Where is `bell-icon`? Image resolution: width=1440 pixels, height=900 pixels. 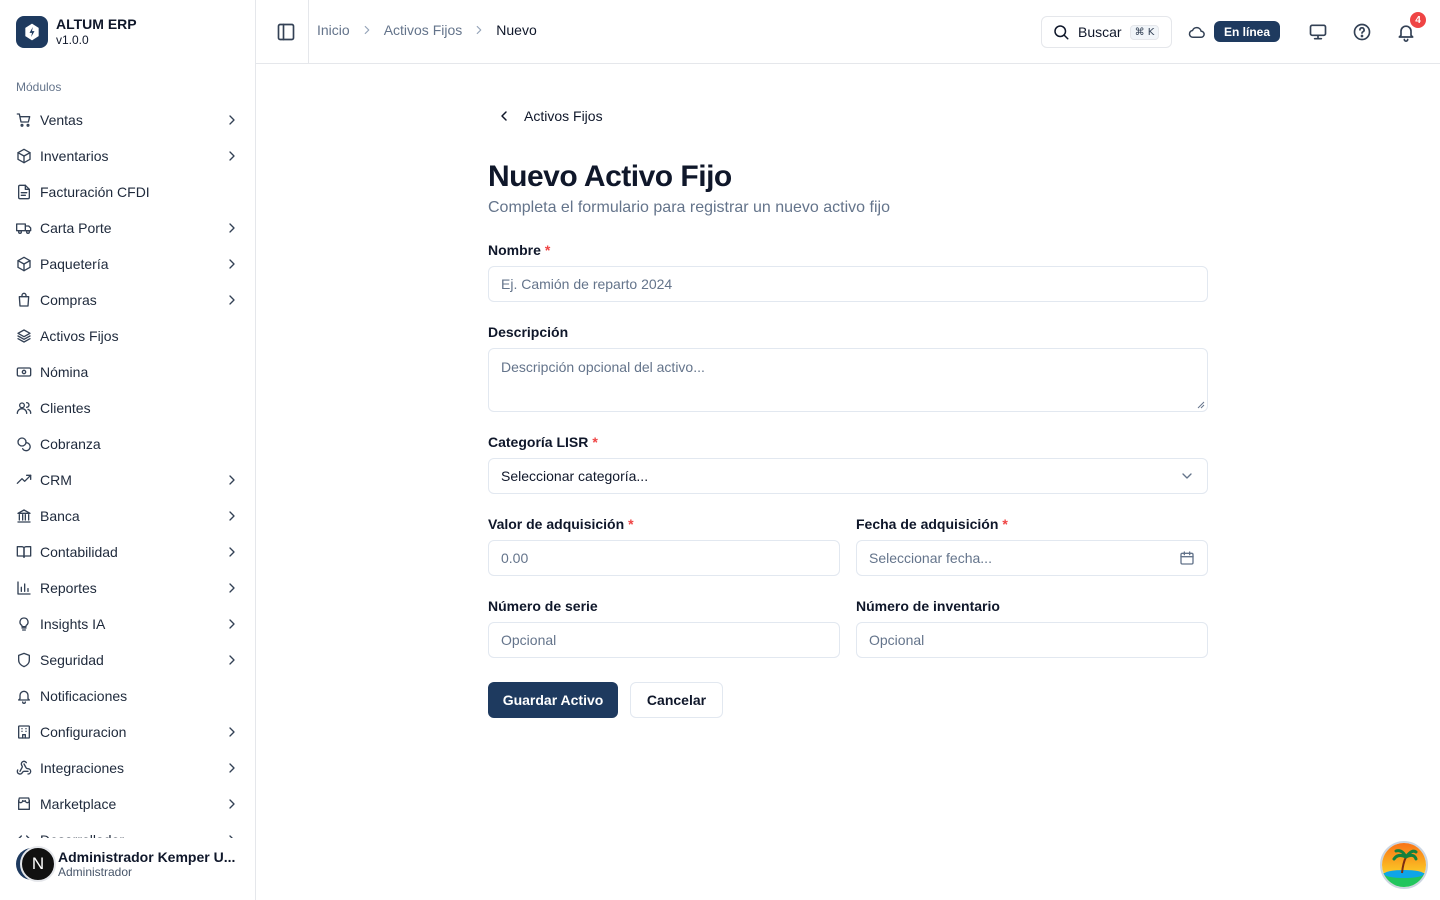
bell-icon is located at coordinates (24, 696).